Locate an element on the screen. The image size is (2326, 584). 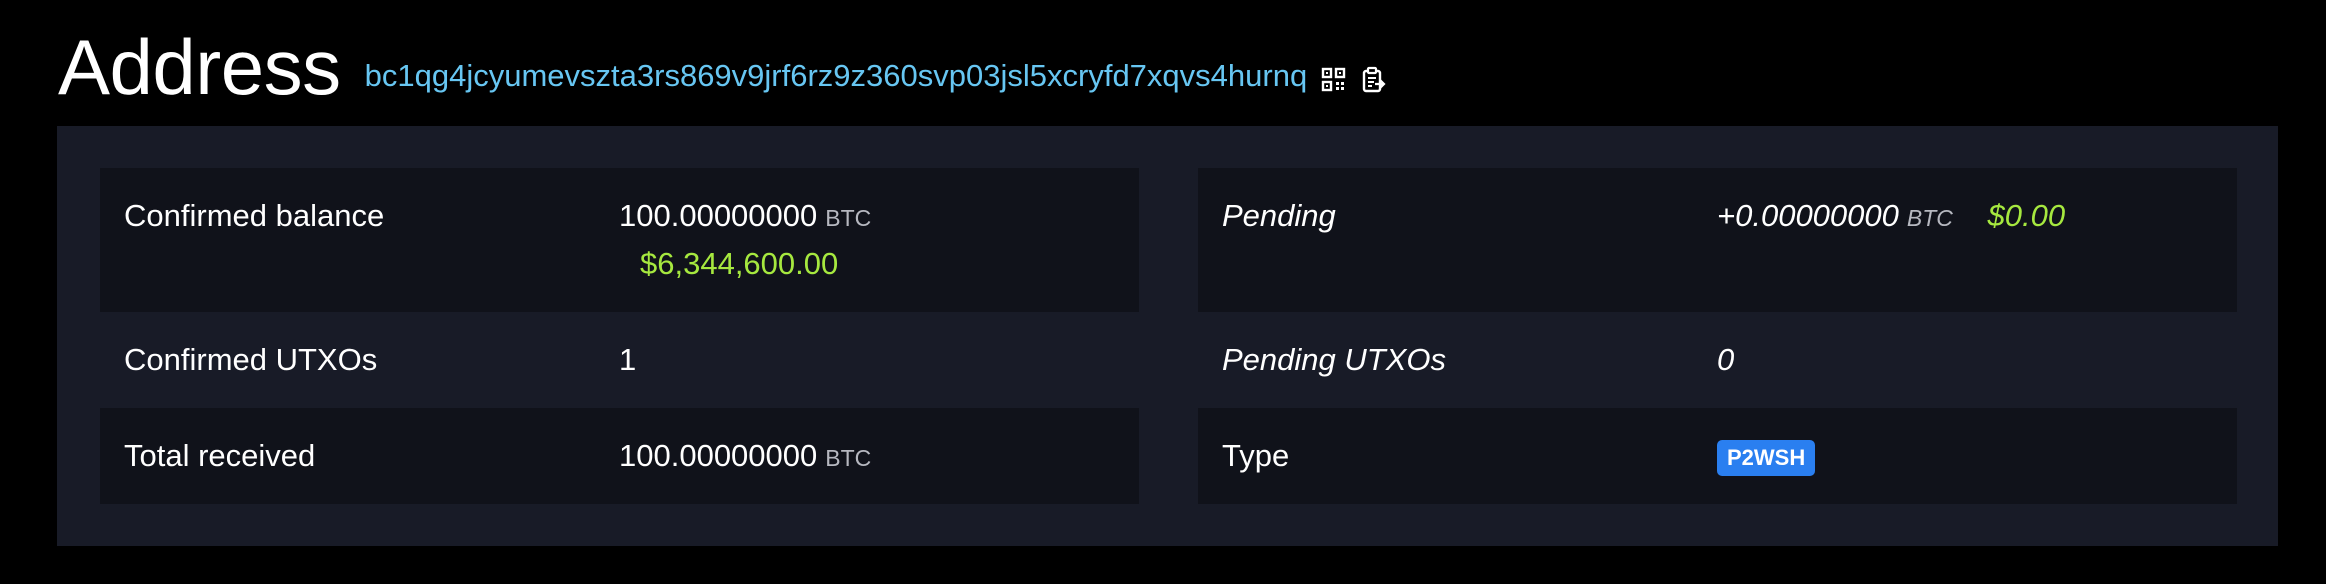
confirmed-balance-unit: BTC is located at coordinates (848, 218).